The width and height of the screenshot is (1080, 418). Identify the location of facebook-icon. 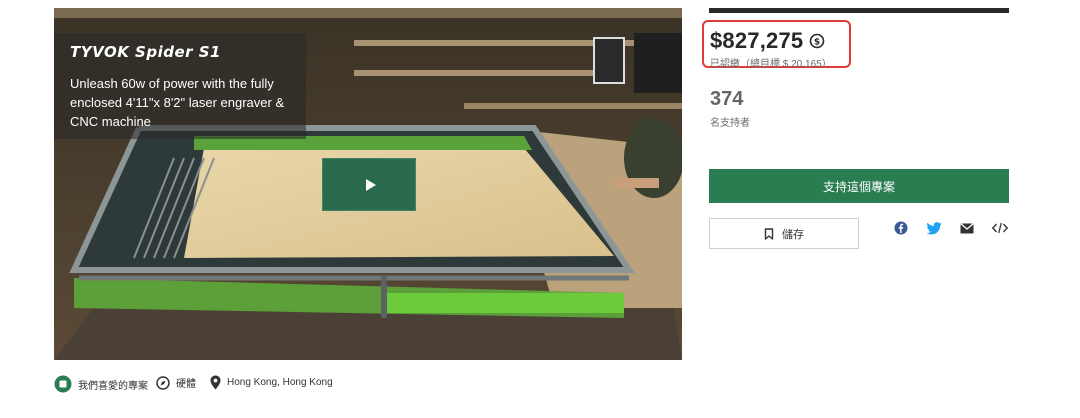
(901, 228).